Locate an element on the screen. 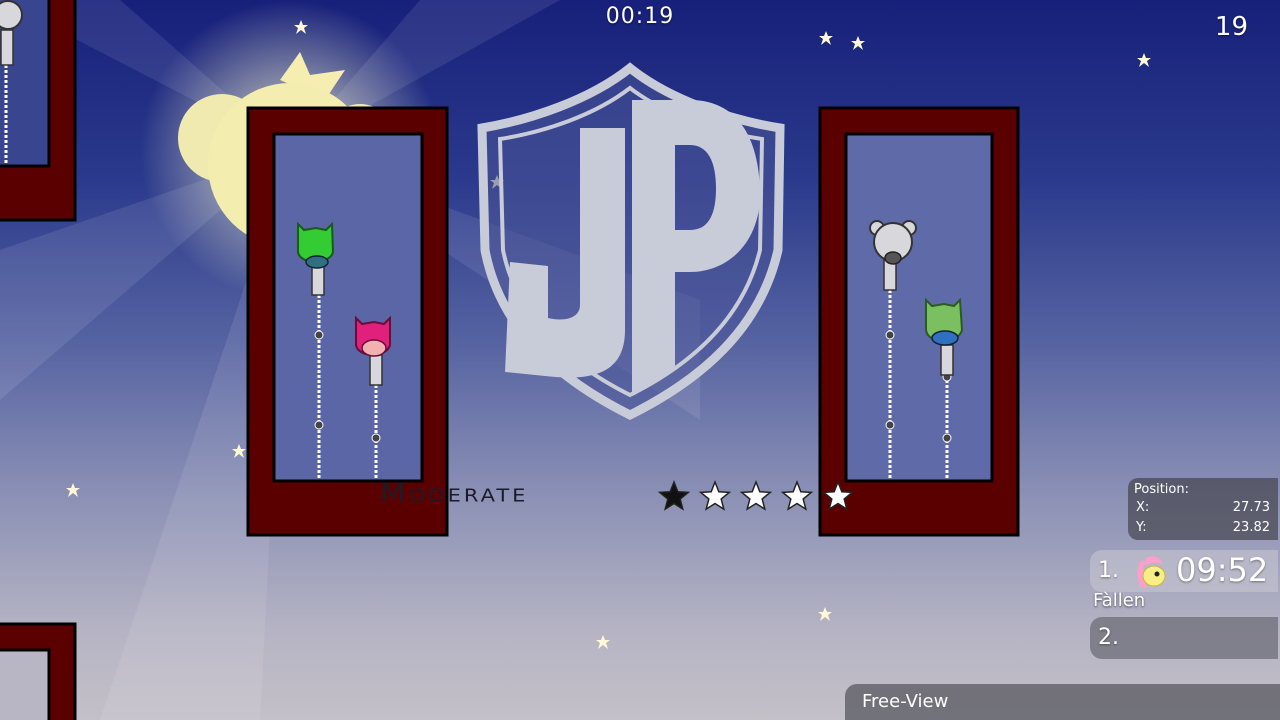  scoreboard-entry-1: 1. 09:52 is located at coordinates (1184, 571).